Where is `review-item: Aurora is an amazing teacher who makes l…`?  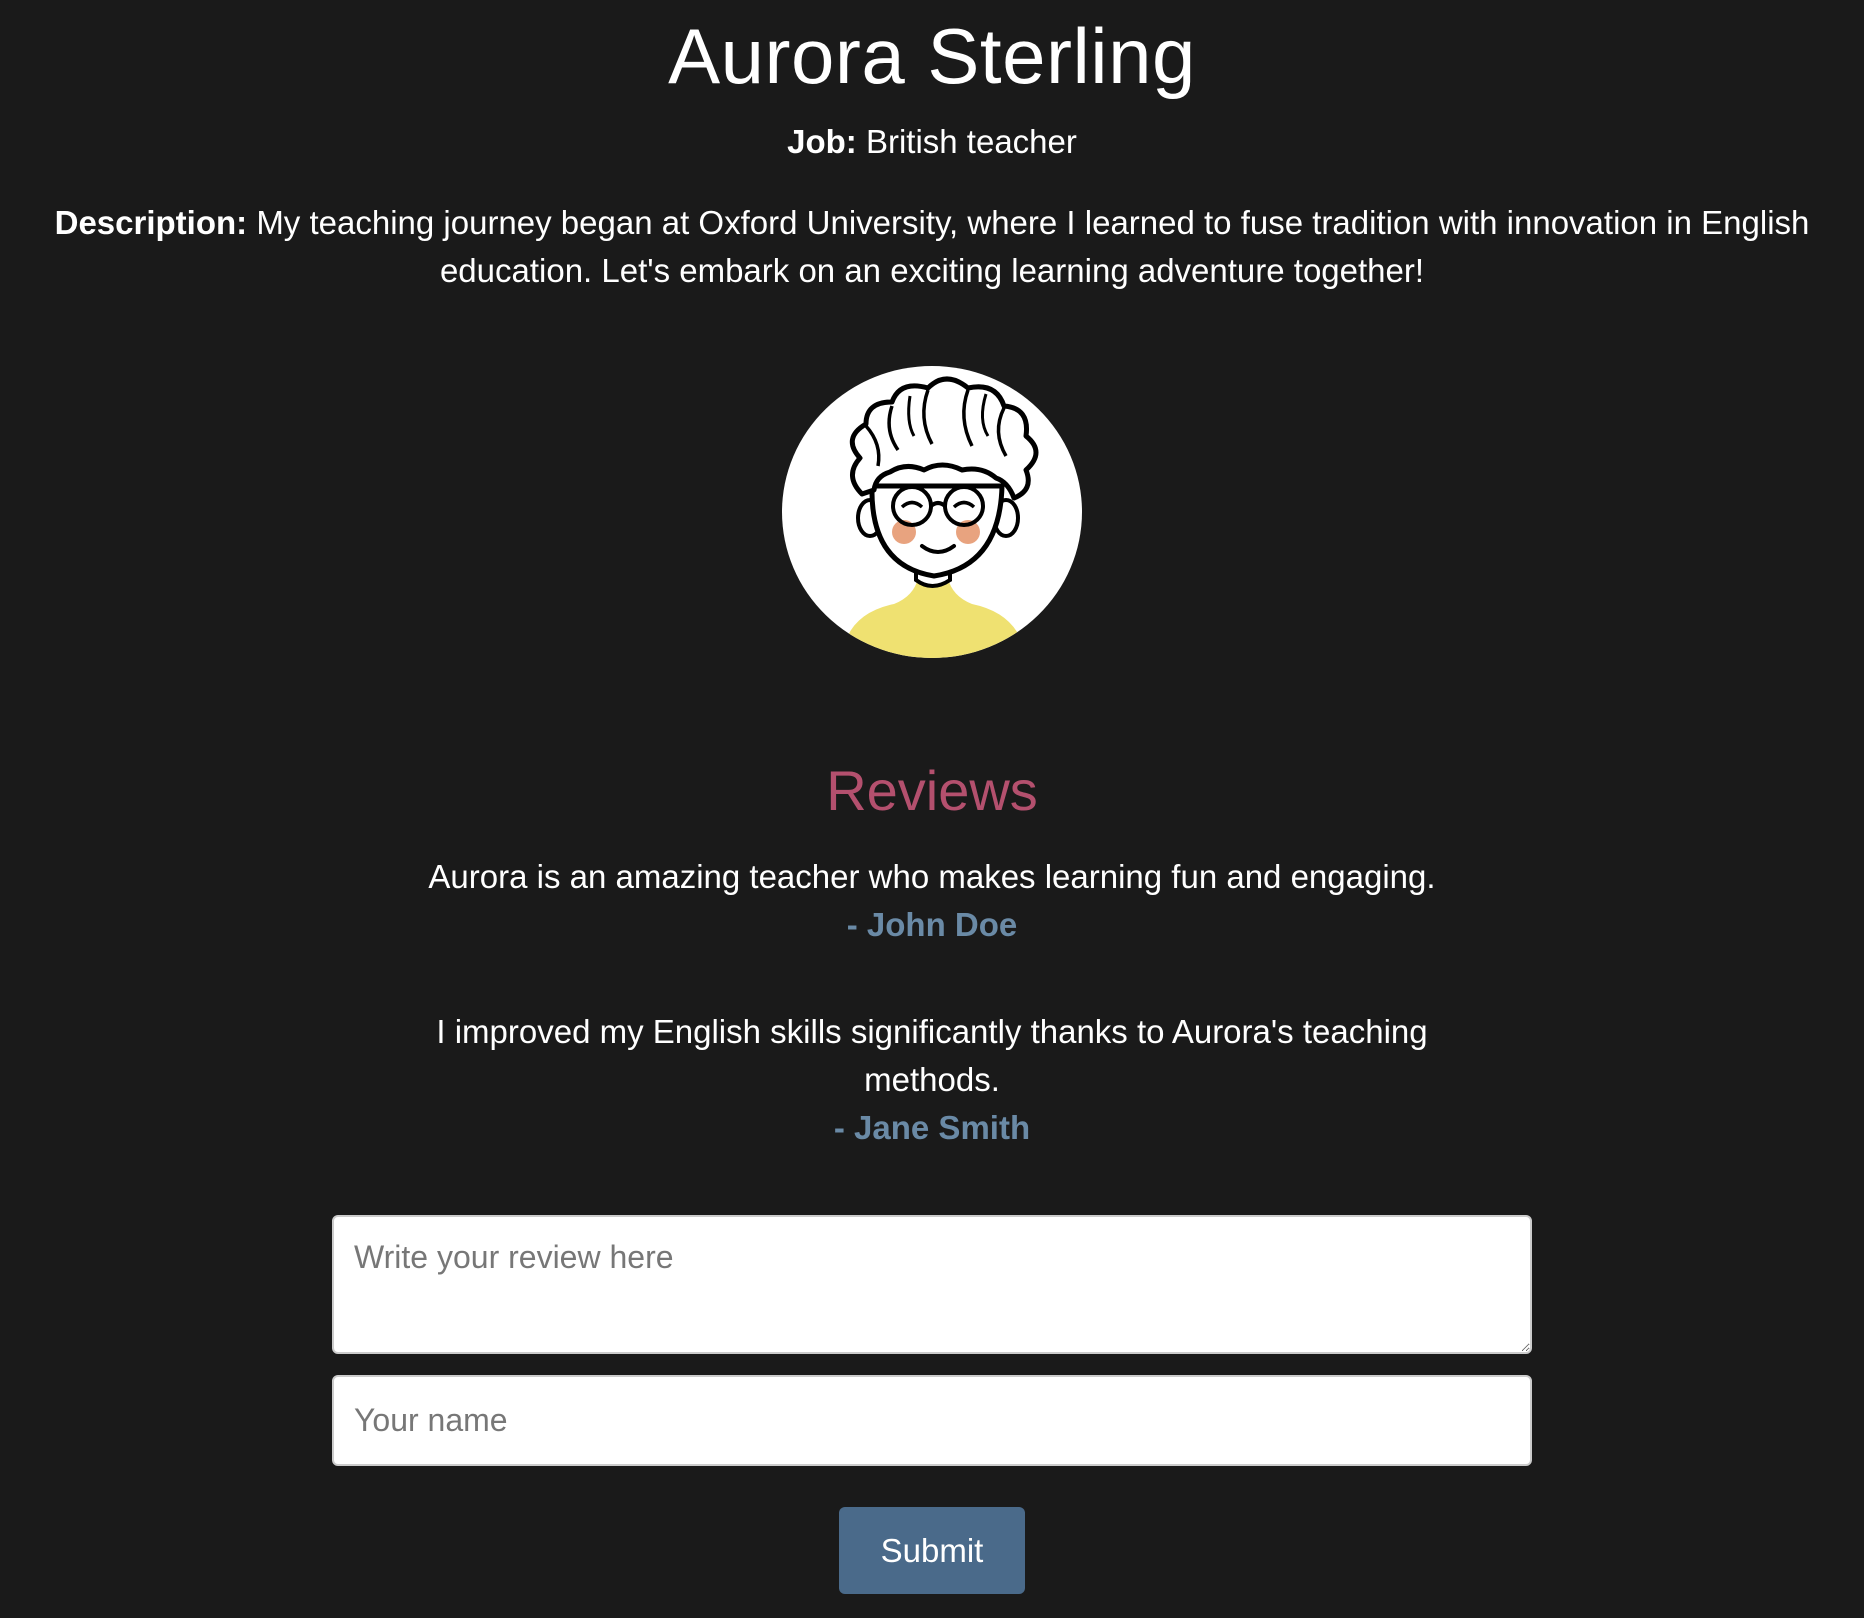 review-item: Aurora is an amazing teacher who makes l… is located at coordinates (932, 901).